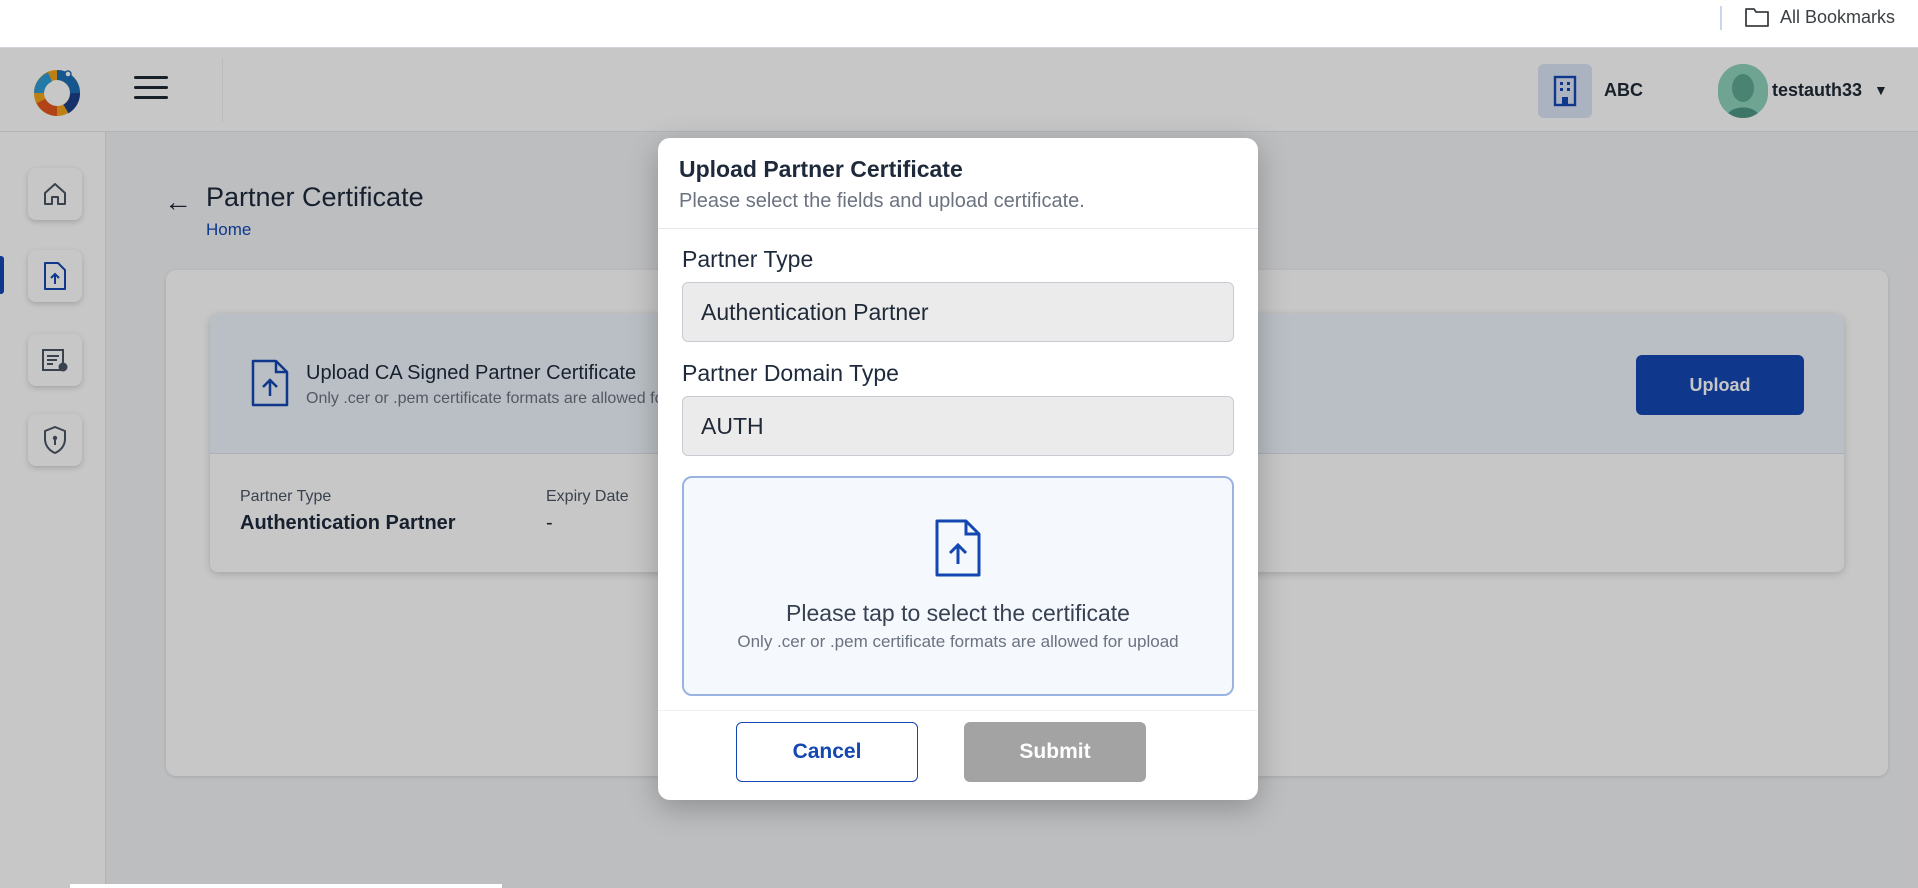  Describe the element at coordinates (958, 312) in the screenshot. I see `partner-type-field: Authentication Partner` at that location.